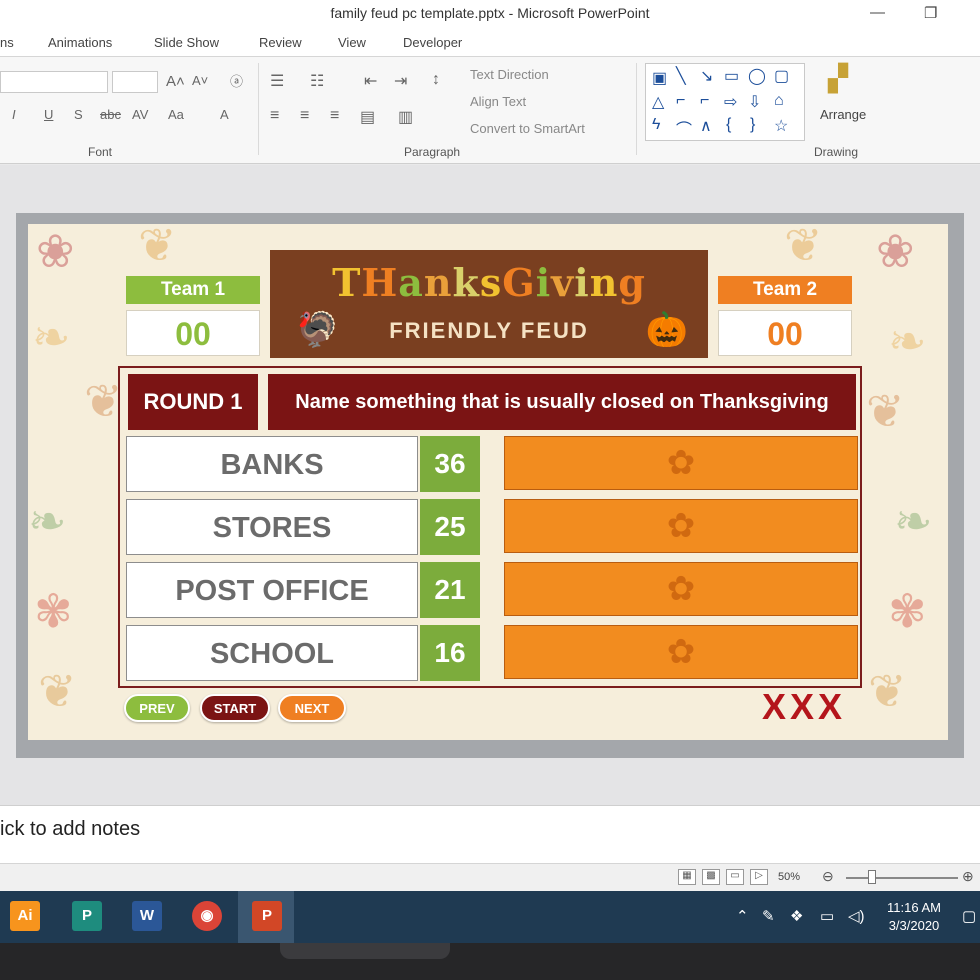 The height and width of the screenshot is (980, 980). I want to click on italic-icon: I, so click(14, 114).